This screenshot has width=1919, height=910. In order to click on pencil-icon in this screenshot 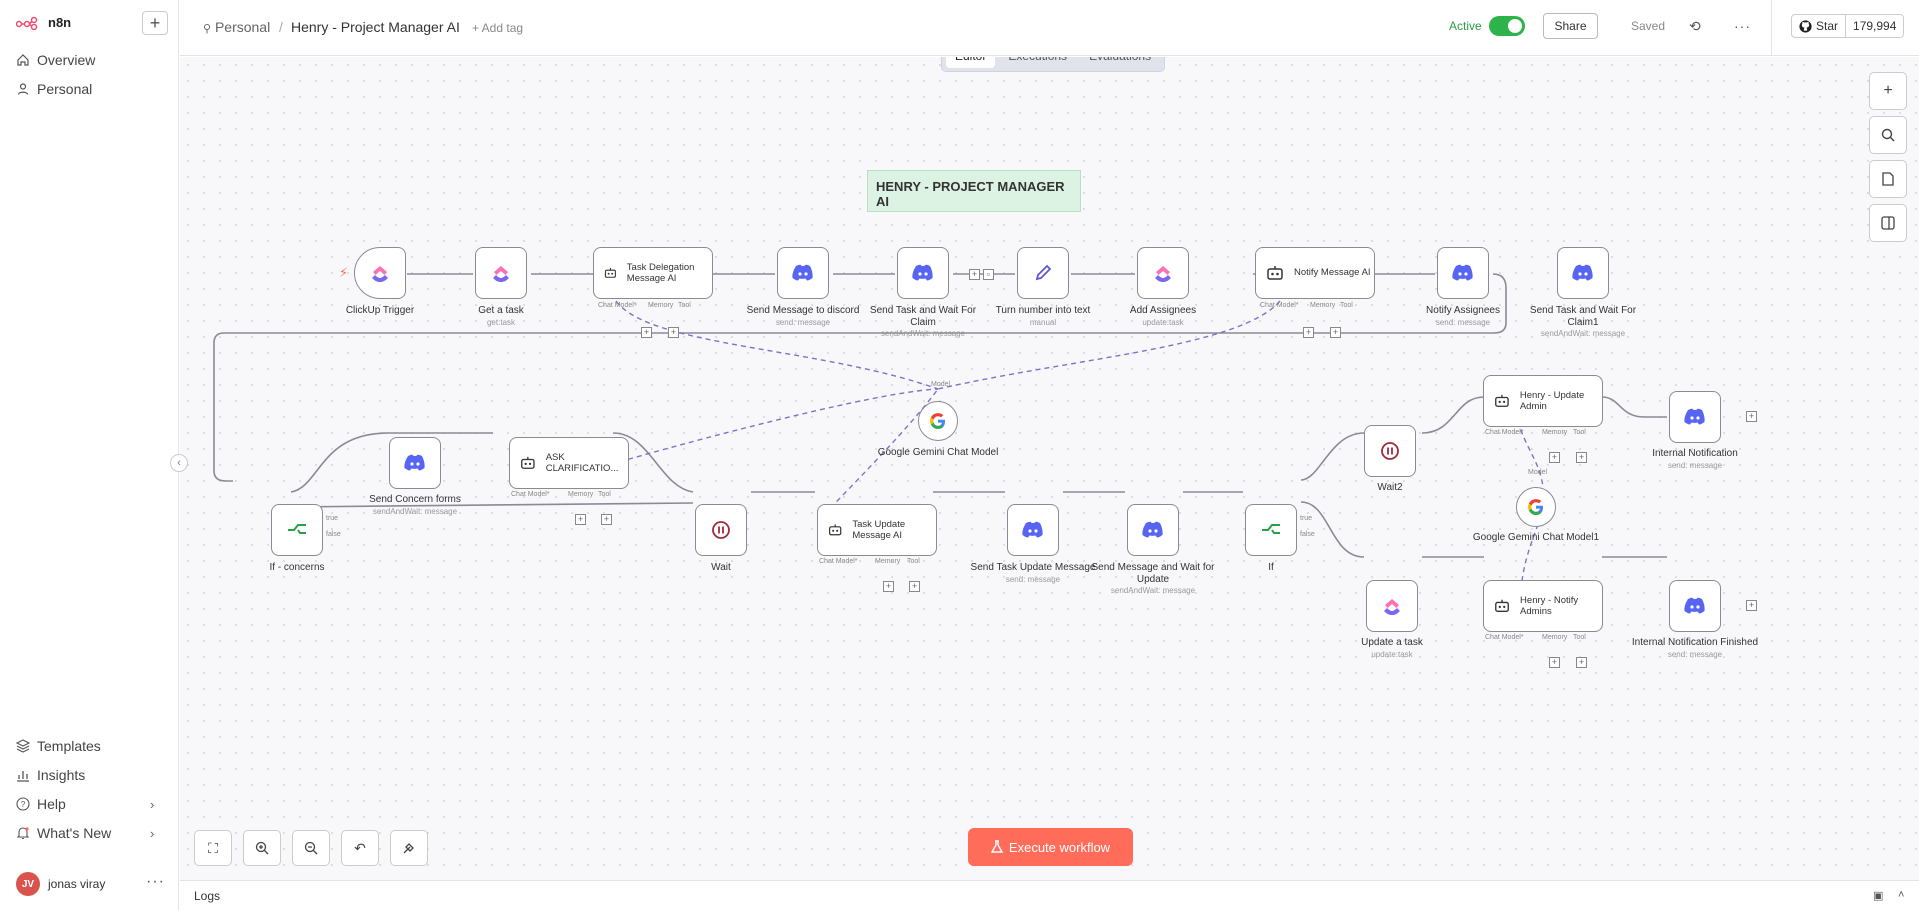, I will do `click(1043, 272)`.